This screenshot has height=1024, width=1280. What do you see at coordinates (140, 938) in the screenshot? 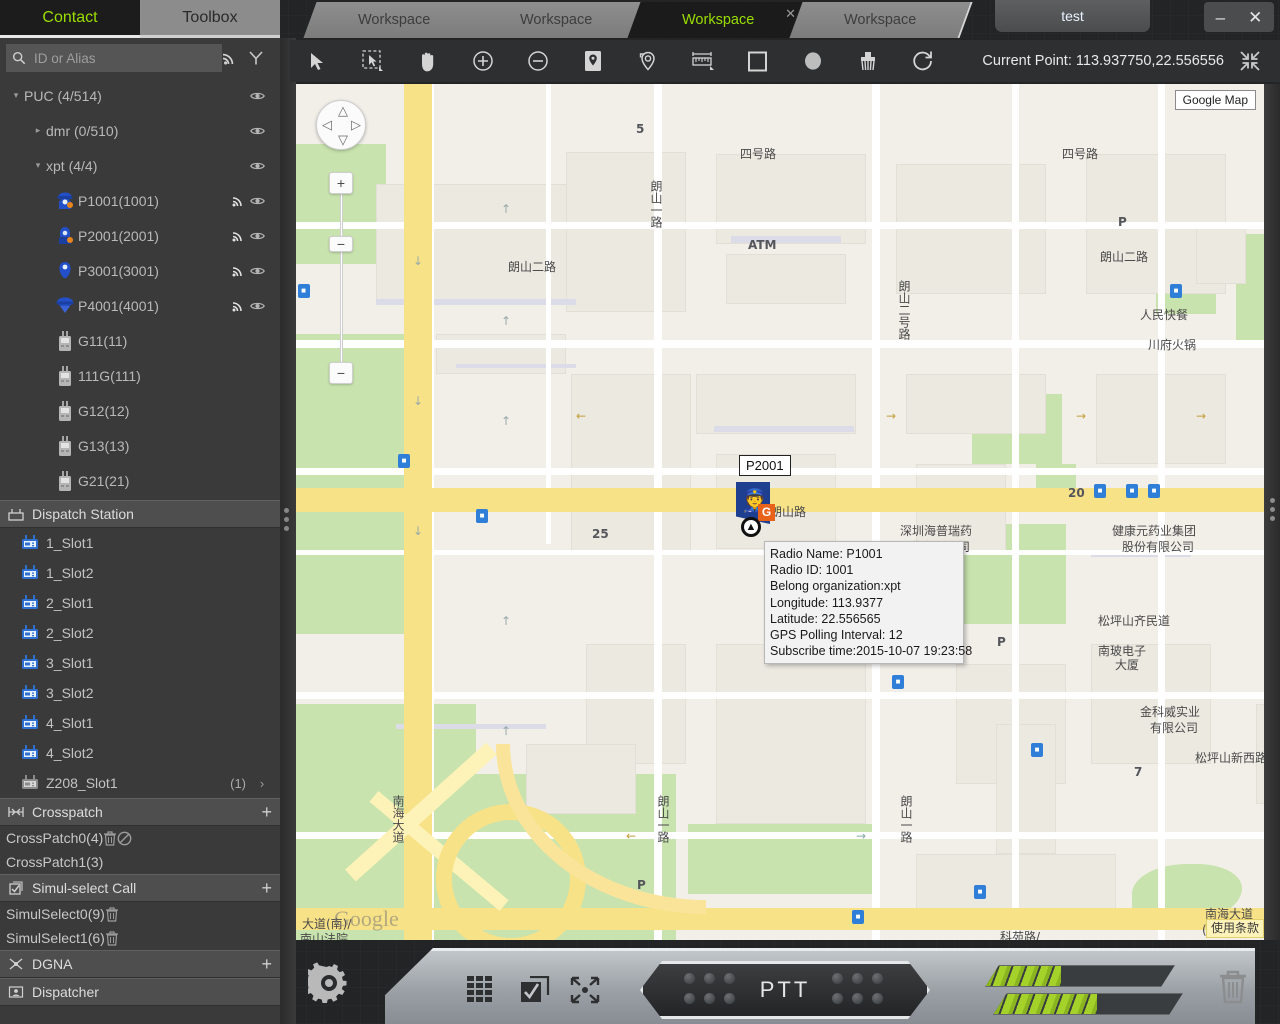
I see `simul-select-item-simulselect1: SimulSelect1 (6)` at bounding box center [140, 938].